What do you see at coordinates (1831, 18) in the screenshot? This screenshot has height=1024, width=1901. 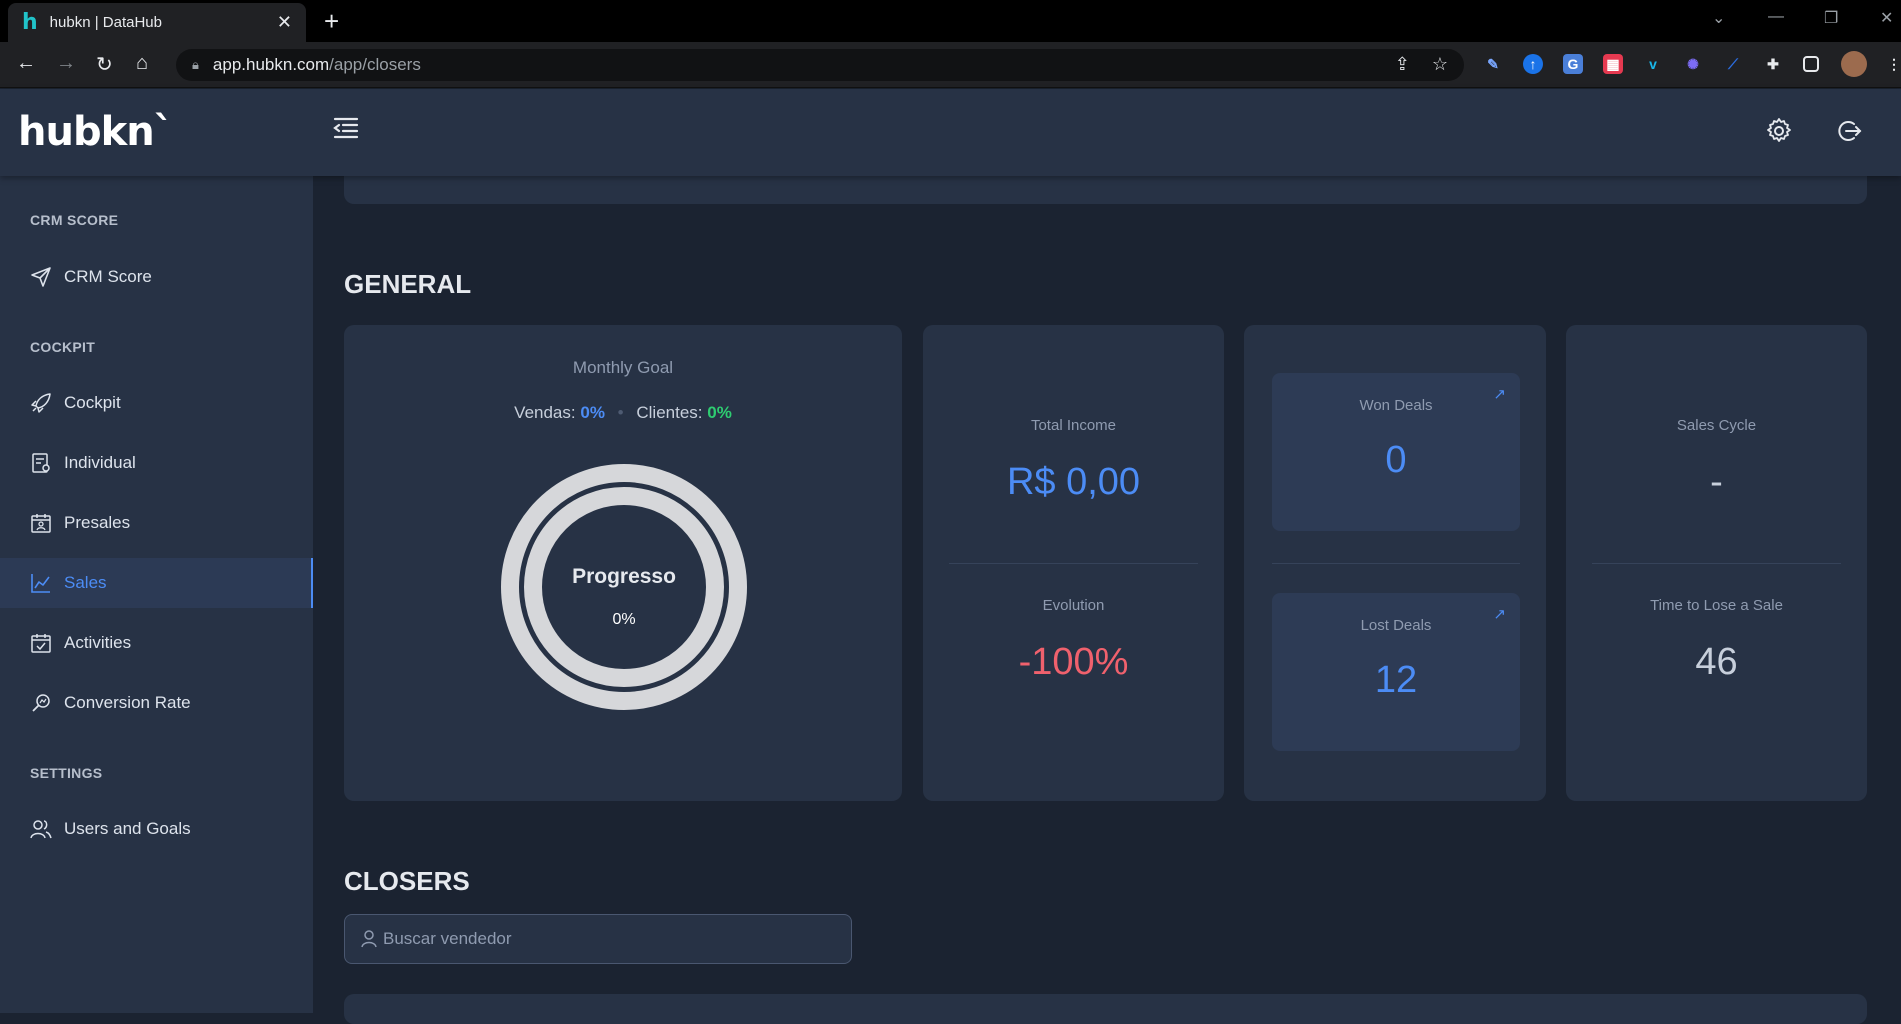 I see `restore-icon: ❐` at bounding box center [1831, 18].